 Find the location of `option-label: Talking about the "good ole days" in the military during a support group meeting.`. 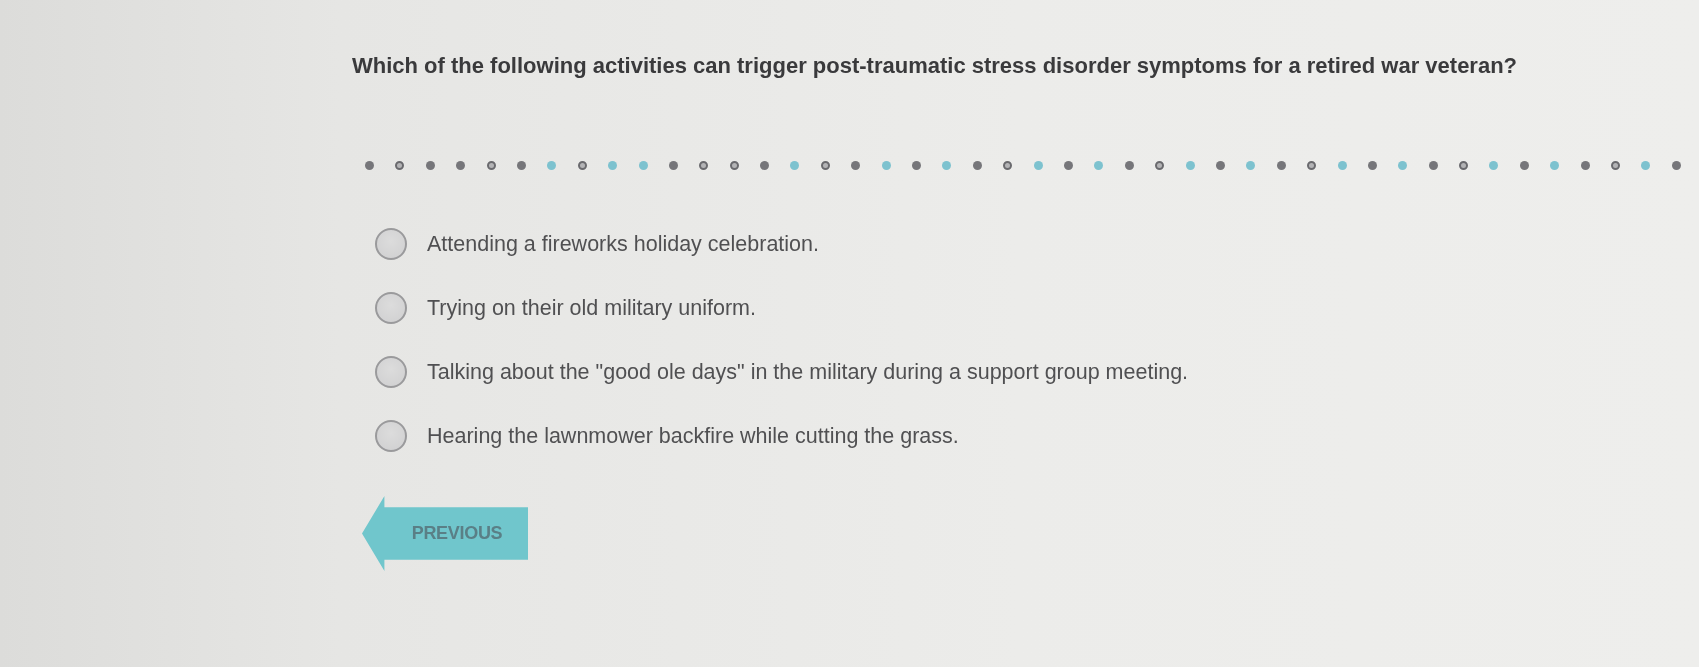

option-label: Talking about the "good ole days" in the military during a support group meeting. is located at coordinates (808, 372).